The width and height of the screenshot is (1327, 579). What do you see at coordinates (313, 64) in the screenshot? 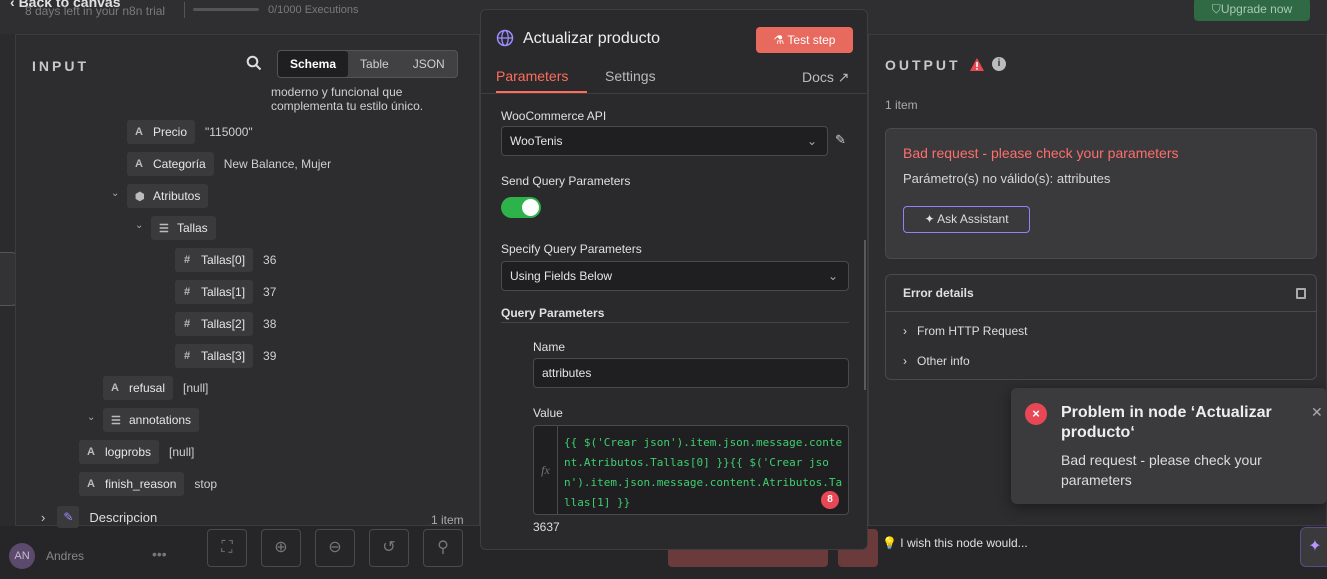
I see `tab-schema: Schema` at bounding box center [313, 64].